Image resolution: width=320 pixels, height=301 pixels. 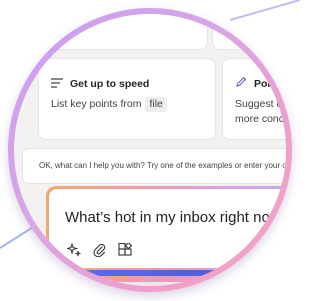 What do you see at coordinates (156, 104) in the screenshot?
I see `file-chip: file` at bounding box center [156, 104].